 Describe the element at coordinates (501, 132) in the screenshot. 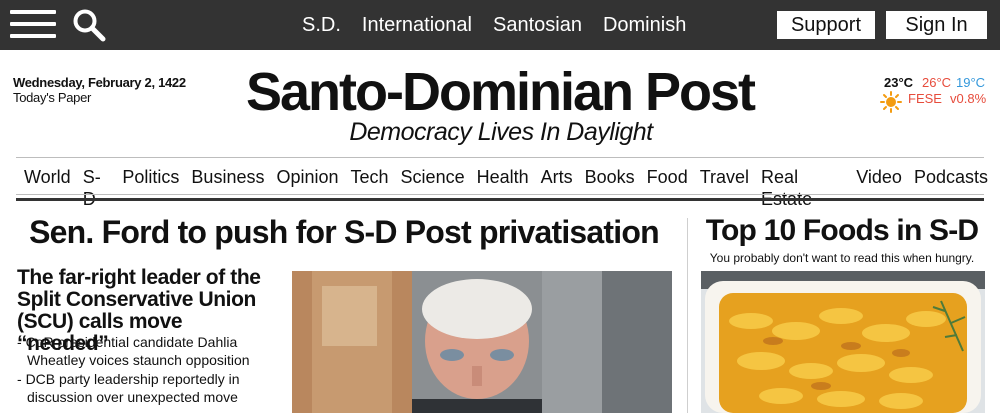

I see `site-tagline: Democracy Lives In Daylight` at that location.